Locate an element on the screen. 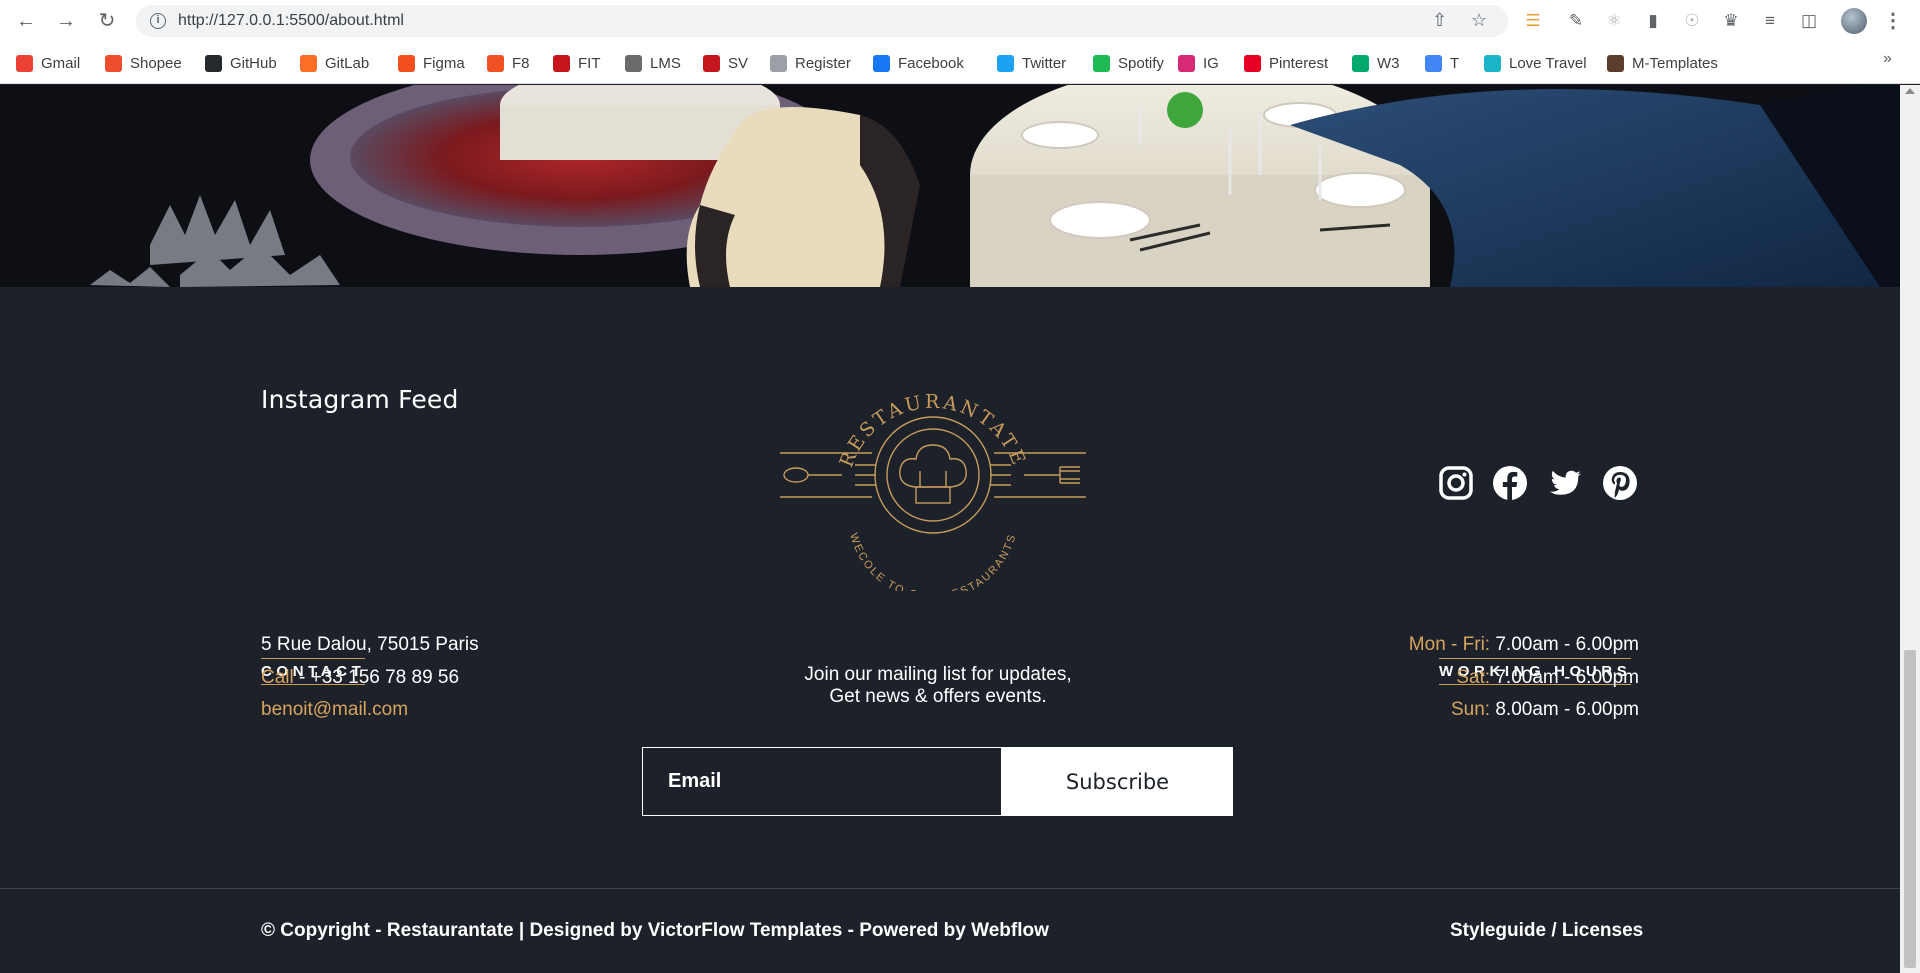 Image resolution: width=1920 pixels, height=973 pixels. back-icon: ← is located at coordinates (26, 21).